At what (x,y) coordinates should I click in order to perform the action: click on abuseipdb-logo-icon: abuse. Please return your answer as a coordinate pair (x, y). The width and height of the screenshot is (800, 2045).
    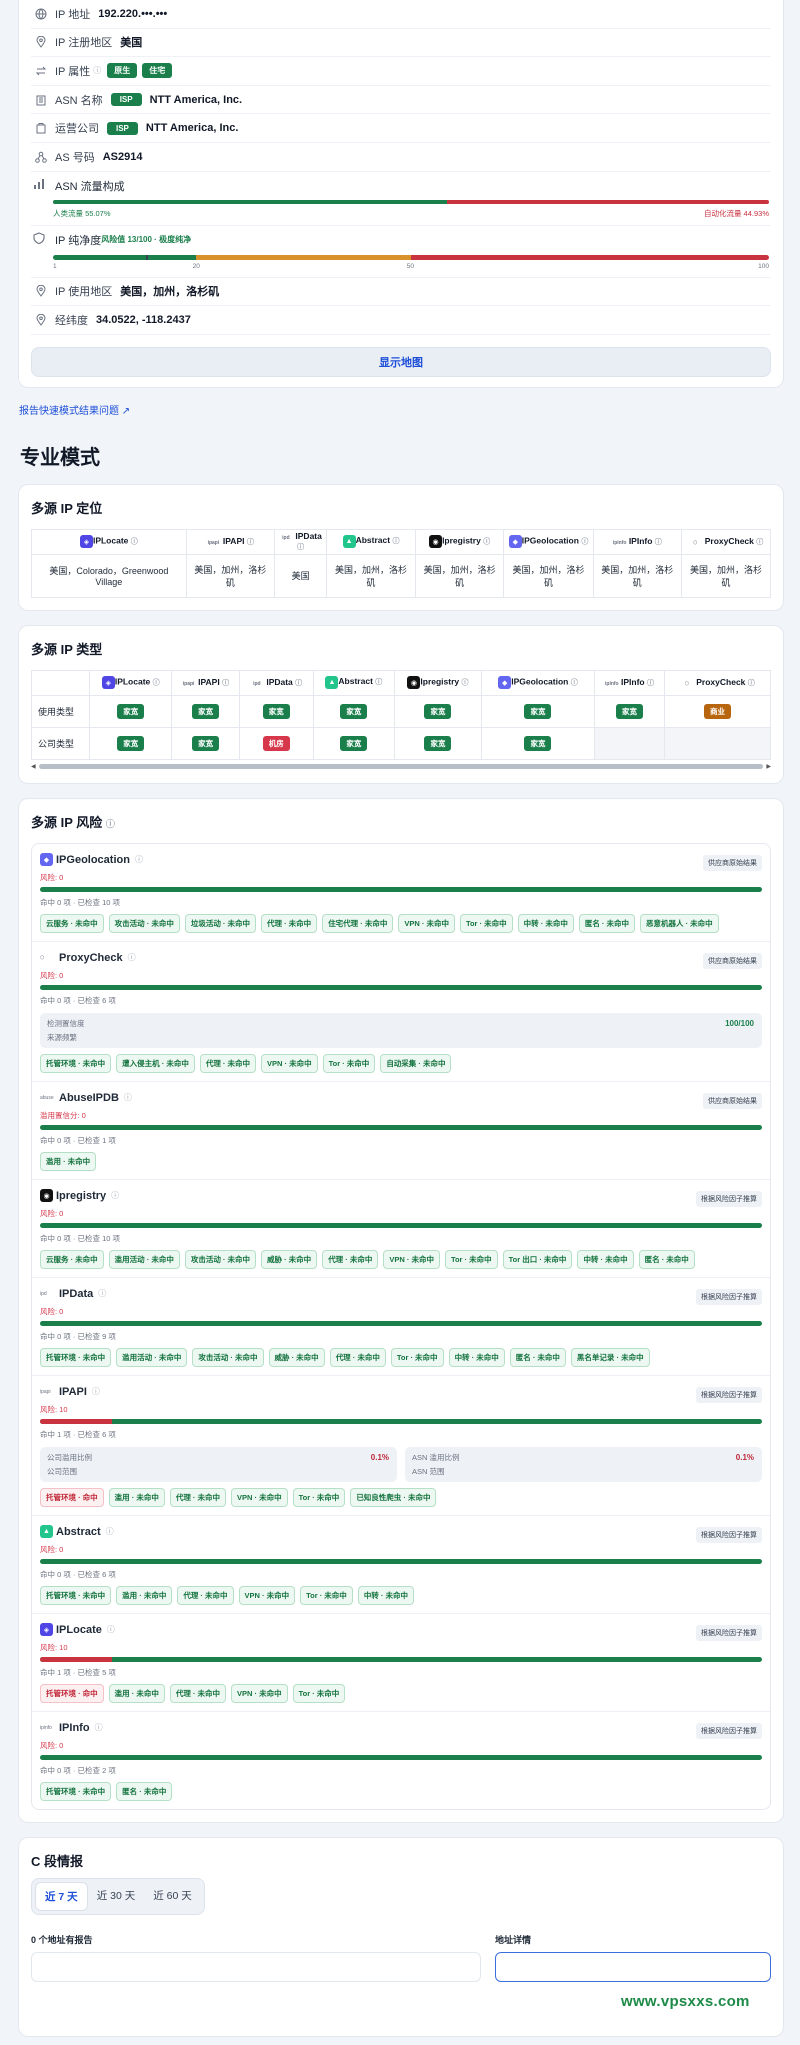
    Looking at the image, I should click on (47, 1097).